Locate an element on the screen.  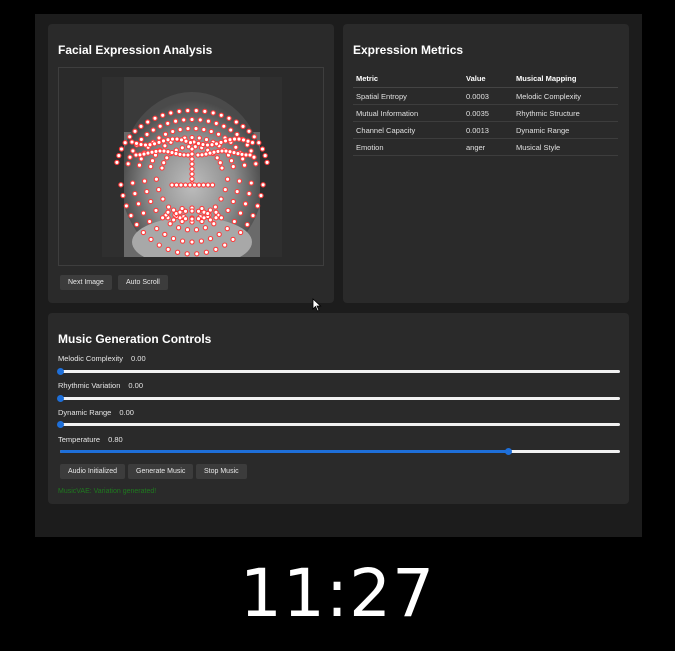
rhythmic-variation-label: Rhythmic Variation 0.00 is located at coordinates (100, 385).